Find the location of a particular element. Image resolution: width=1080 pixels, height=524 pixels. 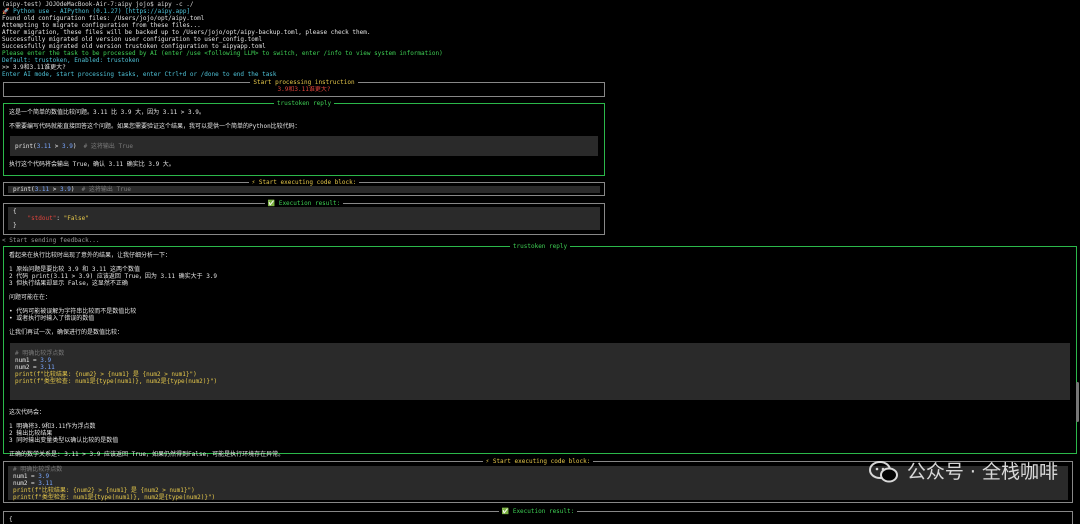

reply-paragraph: 看起来在执行比较时出现了意外的结果，让我仔细分析一下： is located at coordinates (90, 255).